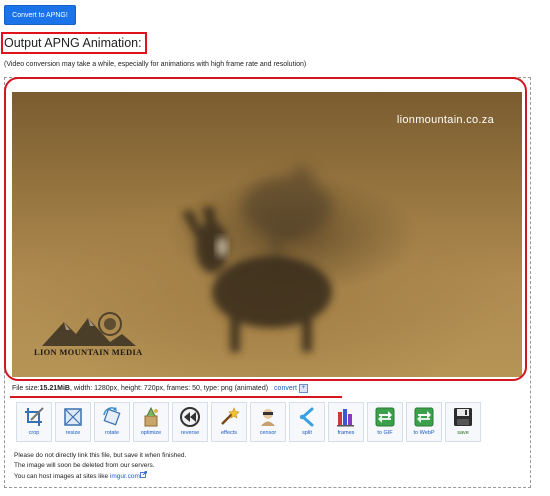  What do you see at coordinates (229, 433) in the screenshot?
I see `tool-effects-label: effects` at bounding box center [229, 433].